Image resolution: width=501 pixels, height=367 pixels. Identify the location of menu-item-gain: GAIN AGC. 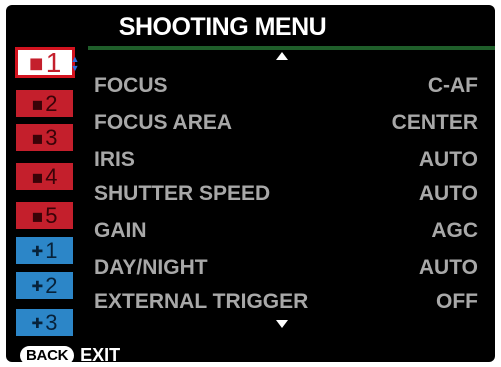
(286, 231).